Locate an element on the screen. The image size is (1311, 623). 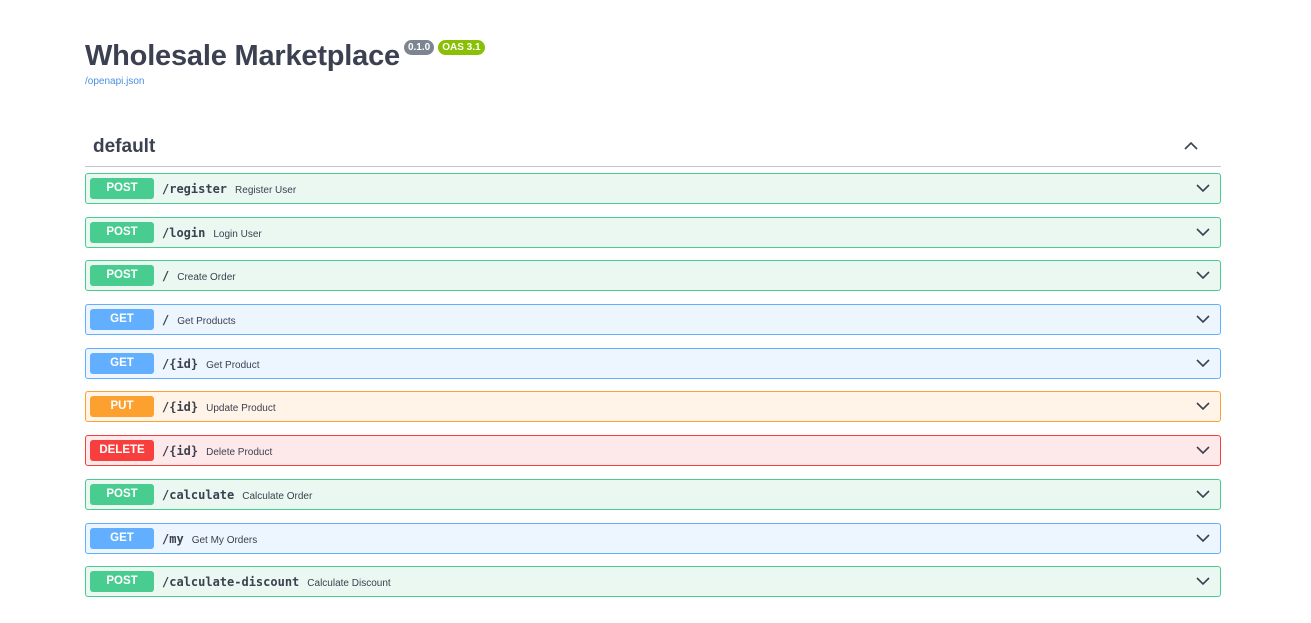
operation-path: /{id} Get Product is located at coordinates (210, 365).